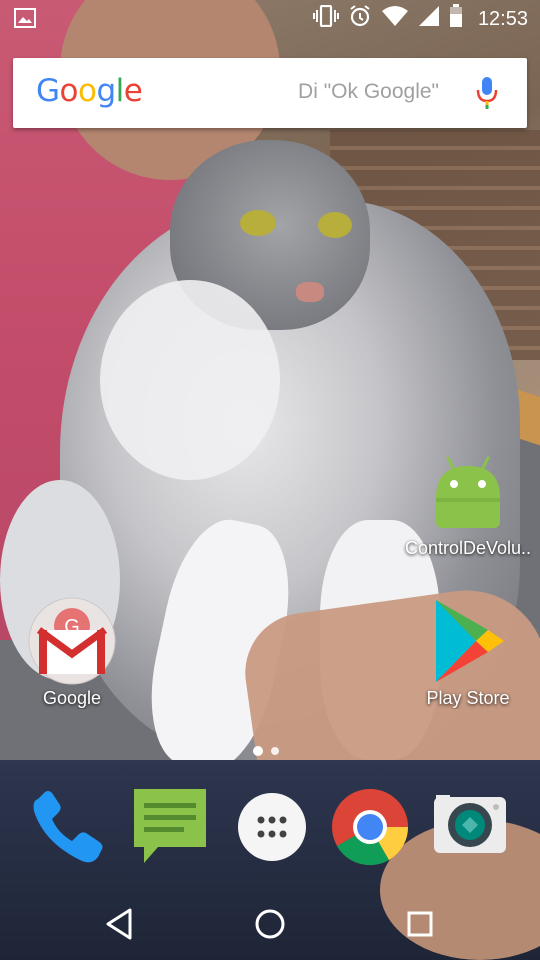  What do you see at coordinates (266, 751) in the screenshot?
I see `page-indicator` at bounding box center [266, 751].